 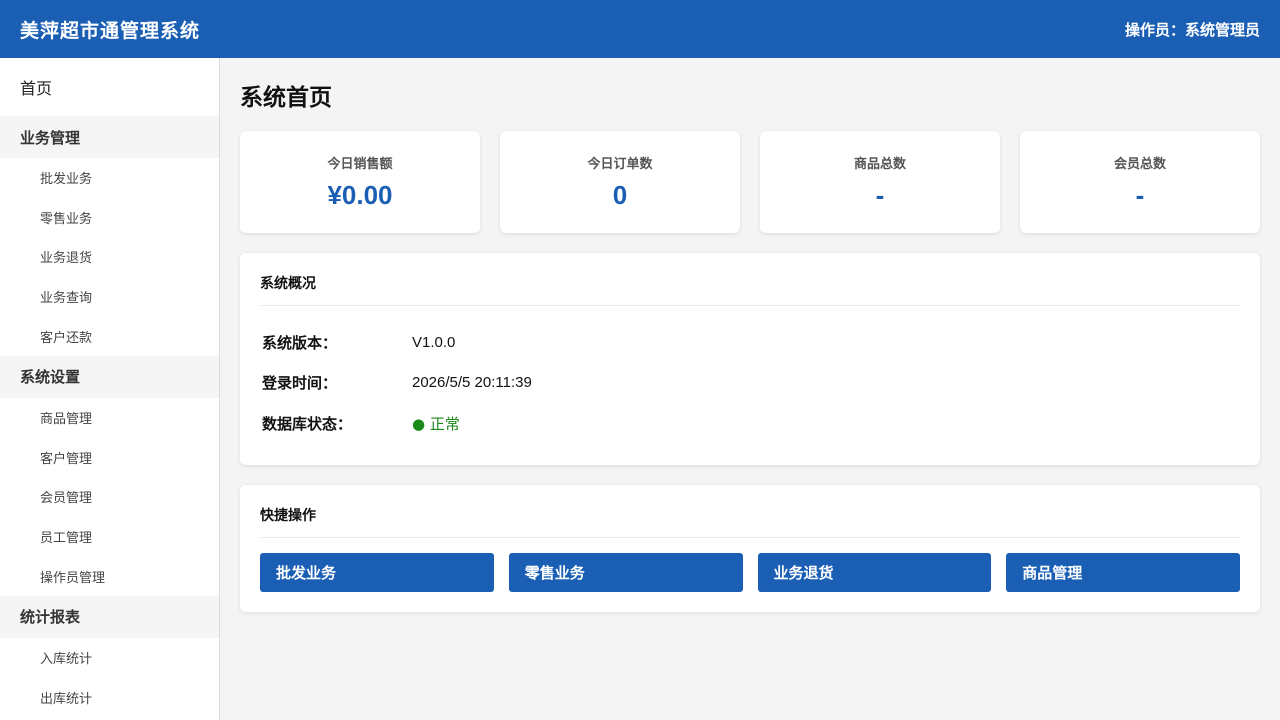 What do you see at coordinates (750, 511) in the screenshot?
I see `panel-title: 快捷操作` at bounding box center [750, 511].